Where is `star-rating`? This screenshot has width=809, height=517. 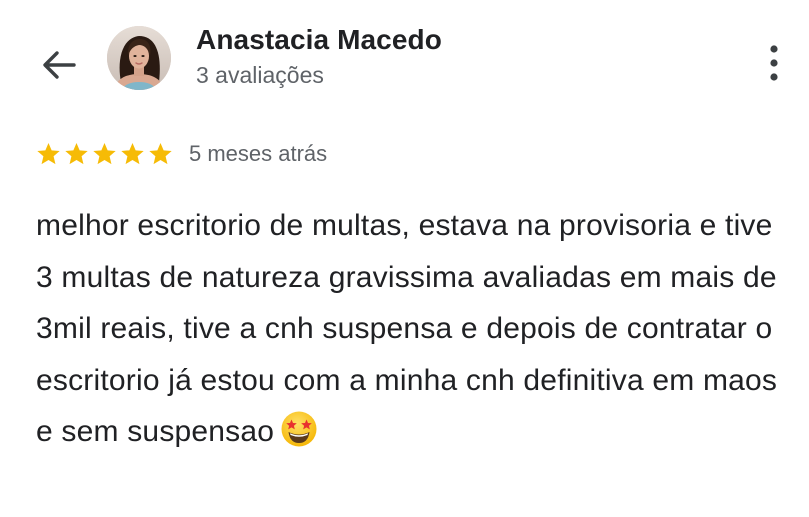
star-rating is located at coordinates (105, 154).